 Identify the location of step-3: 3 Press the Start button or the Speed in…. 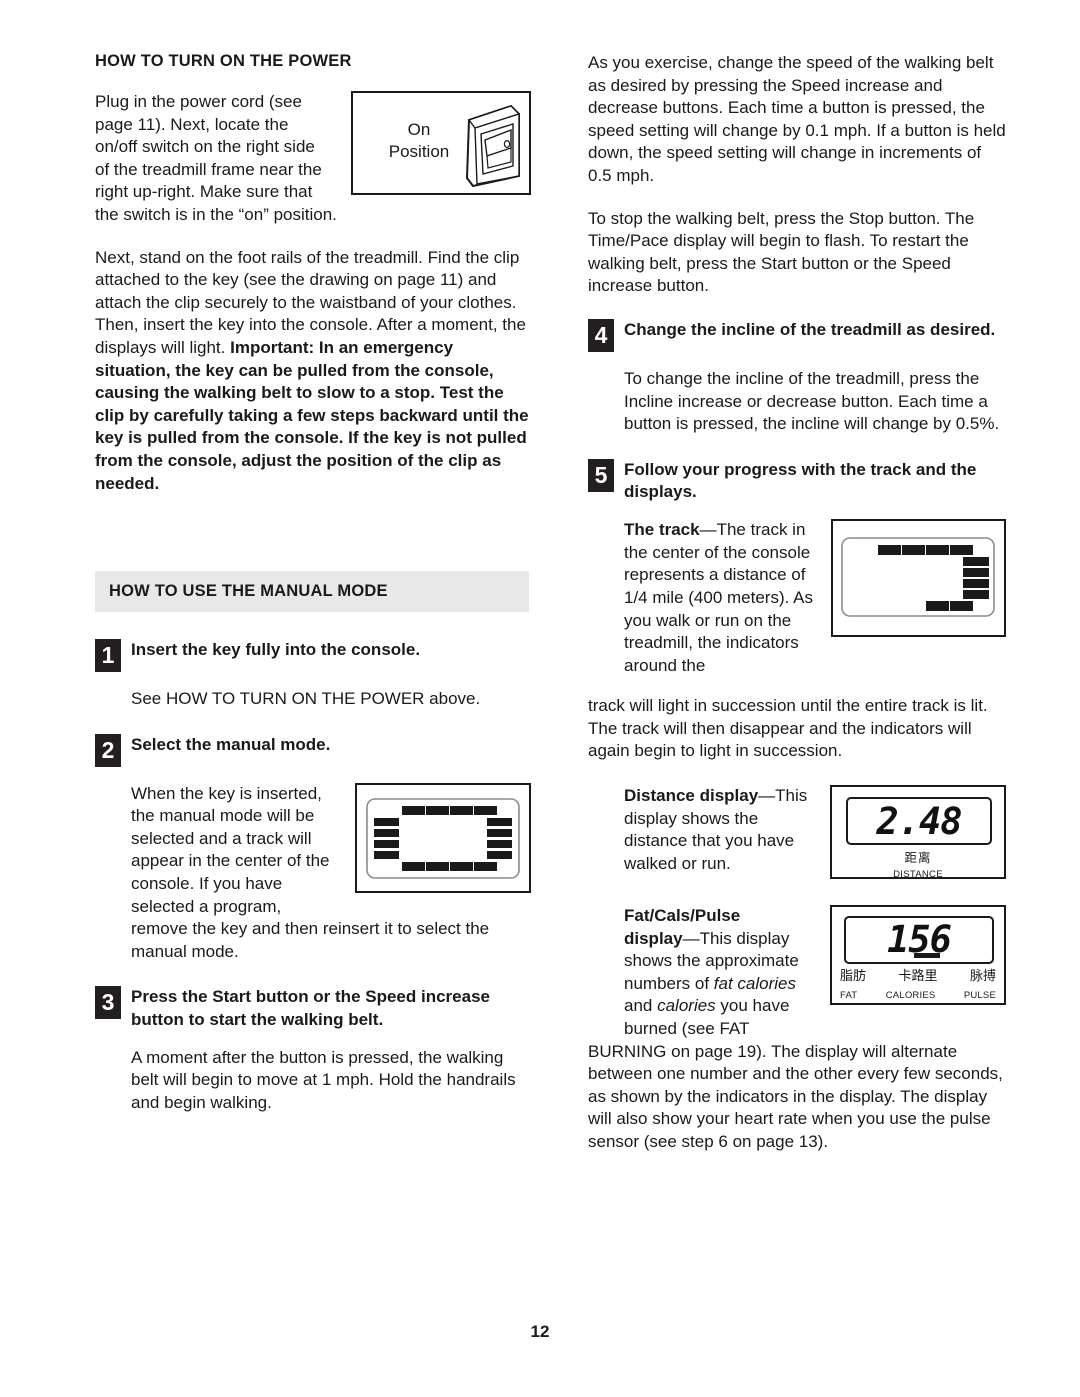
(313, 1007).